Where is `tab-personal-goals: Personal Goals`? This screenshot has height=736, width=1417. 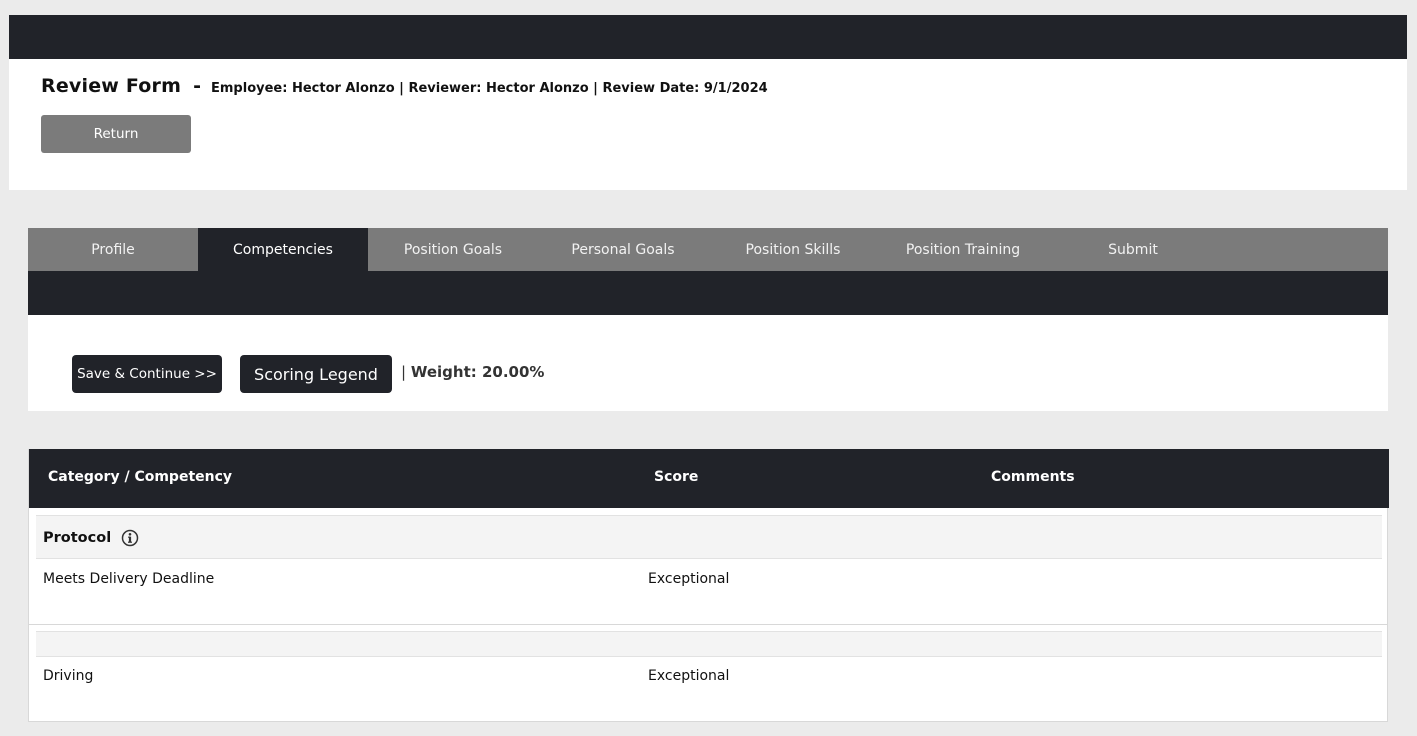
tab-personal-goals: Personal Goals is located at coordinates (623, 249).